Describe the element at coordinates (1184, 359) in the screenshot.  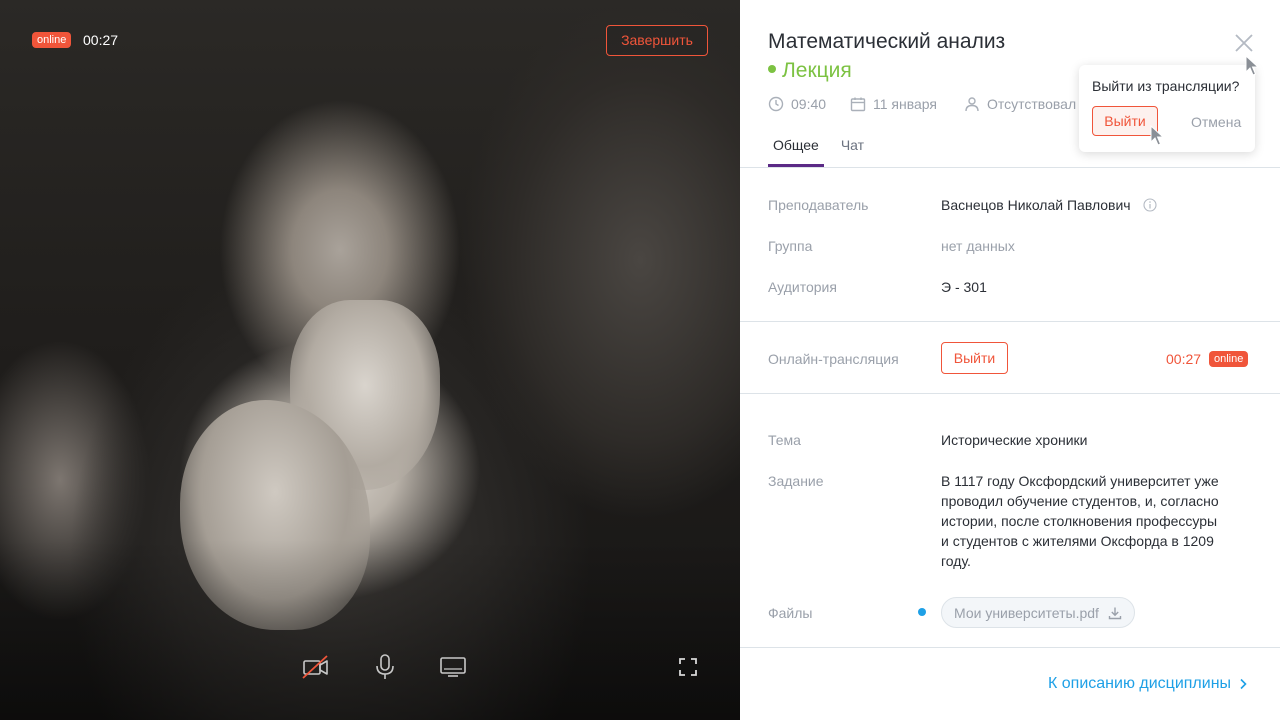
I see `stream-timer: 00:27` at that location.